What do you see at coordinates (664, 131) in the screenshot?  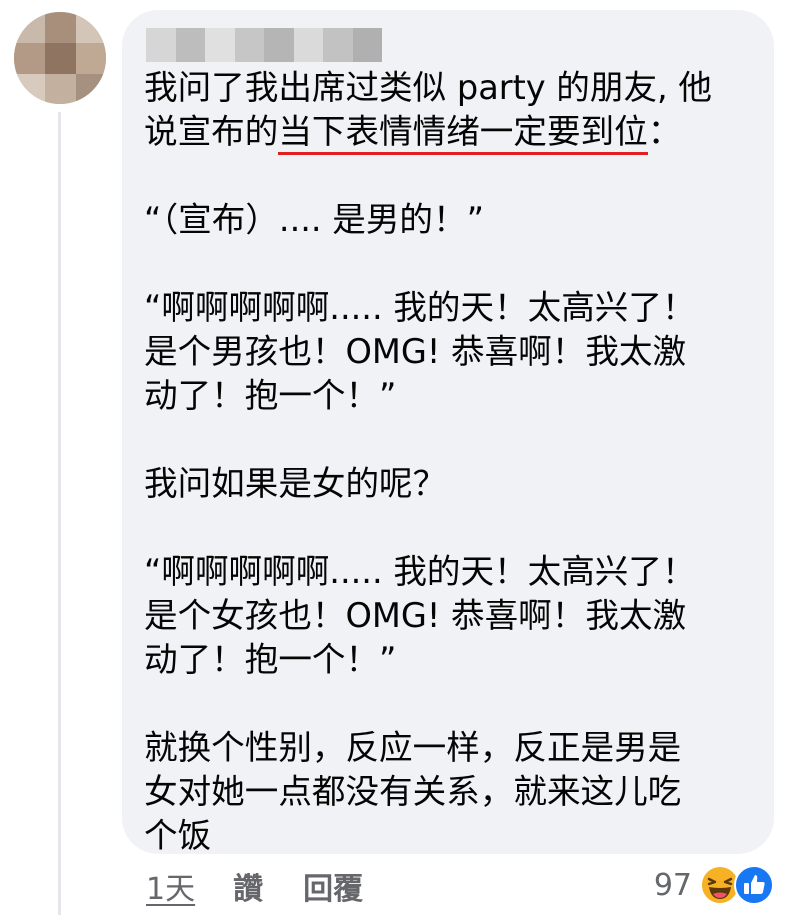 I see `comment-line-segment: ：` at bounding box center [664, 131].